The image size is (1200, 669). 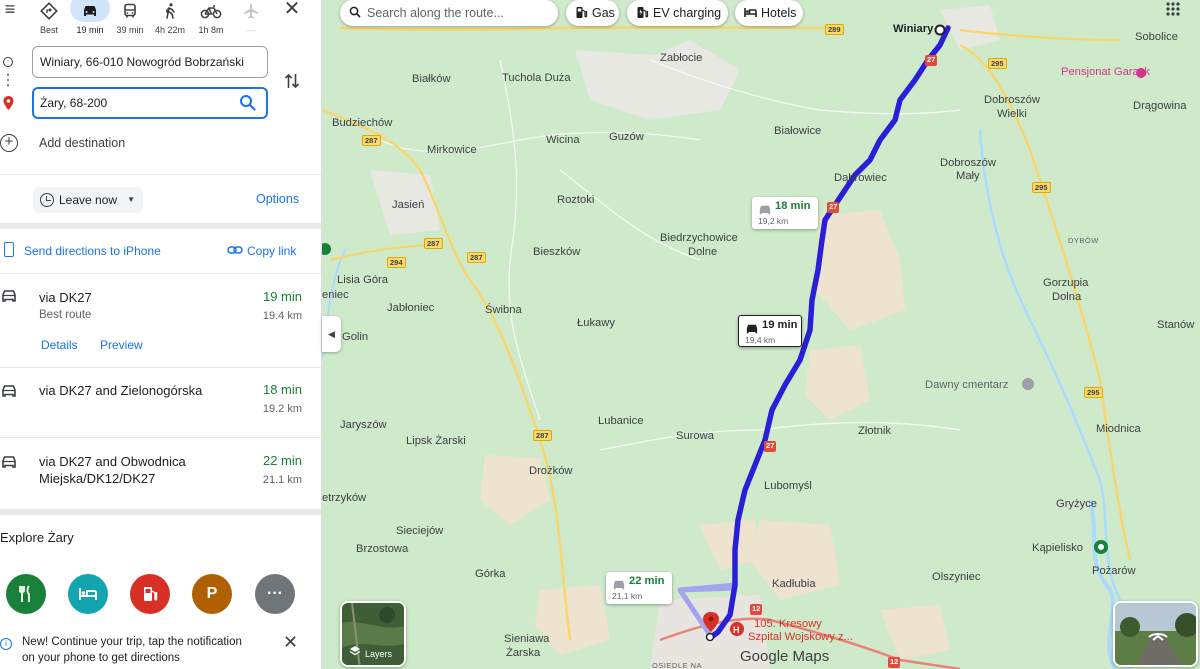 What do you see at coordinates (277, 199) in the screenshot?
I see `options-button: Options` at bounding box center [277, 199].